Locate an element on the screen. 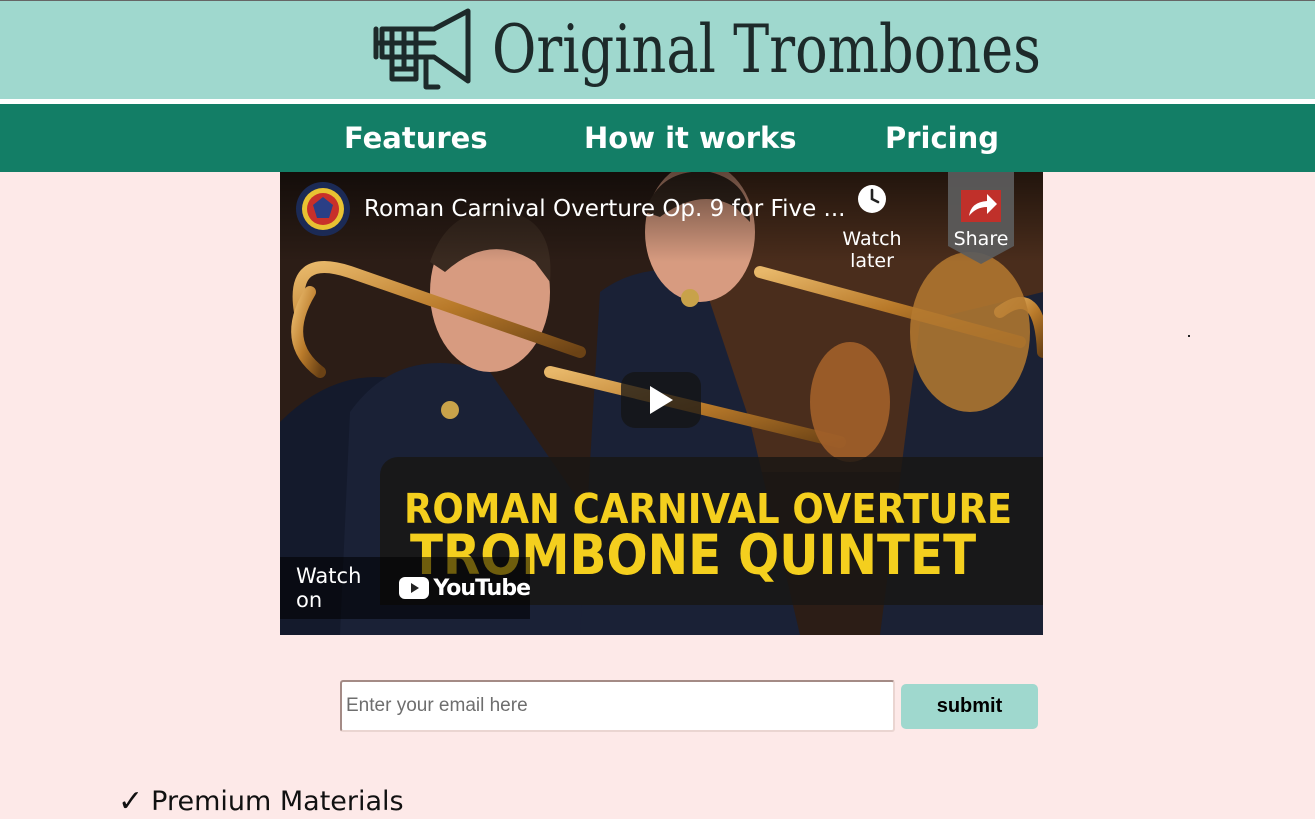  channel-avatar is located at coordinates (323, 209).